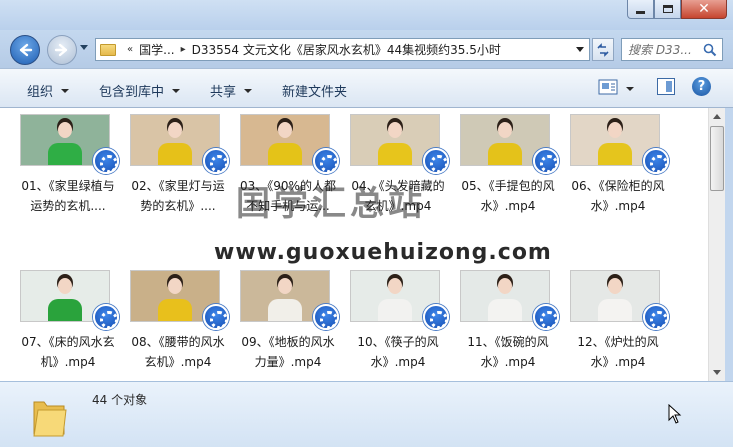 The image size is (733, 447). I want to click on search-icon, so click(710, 50).